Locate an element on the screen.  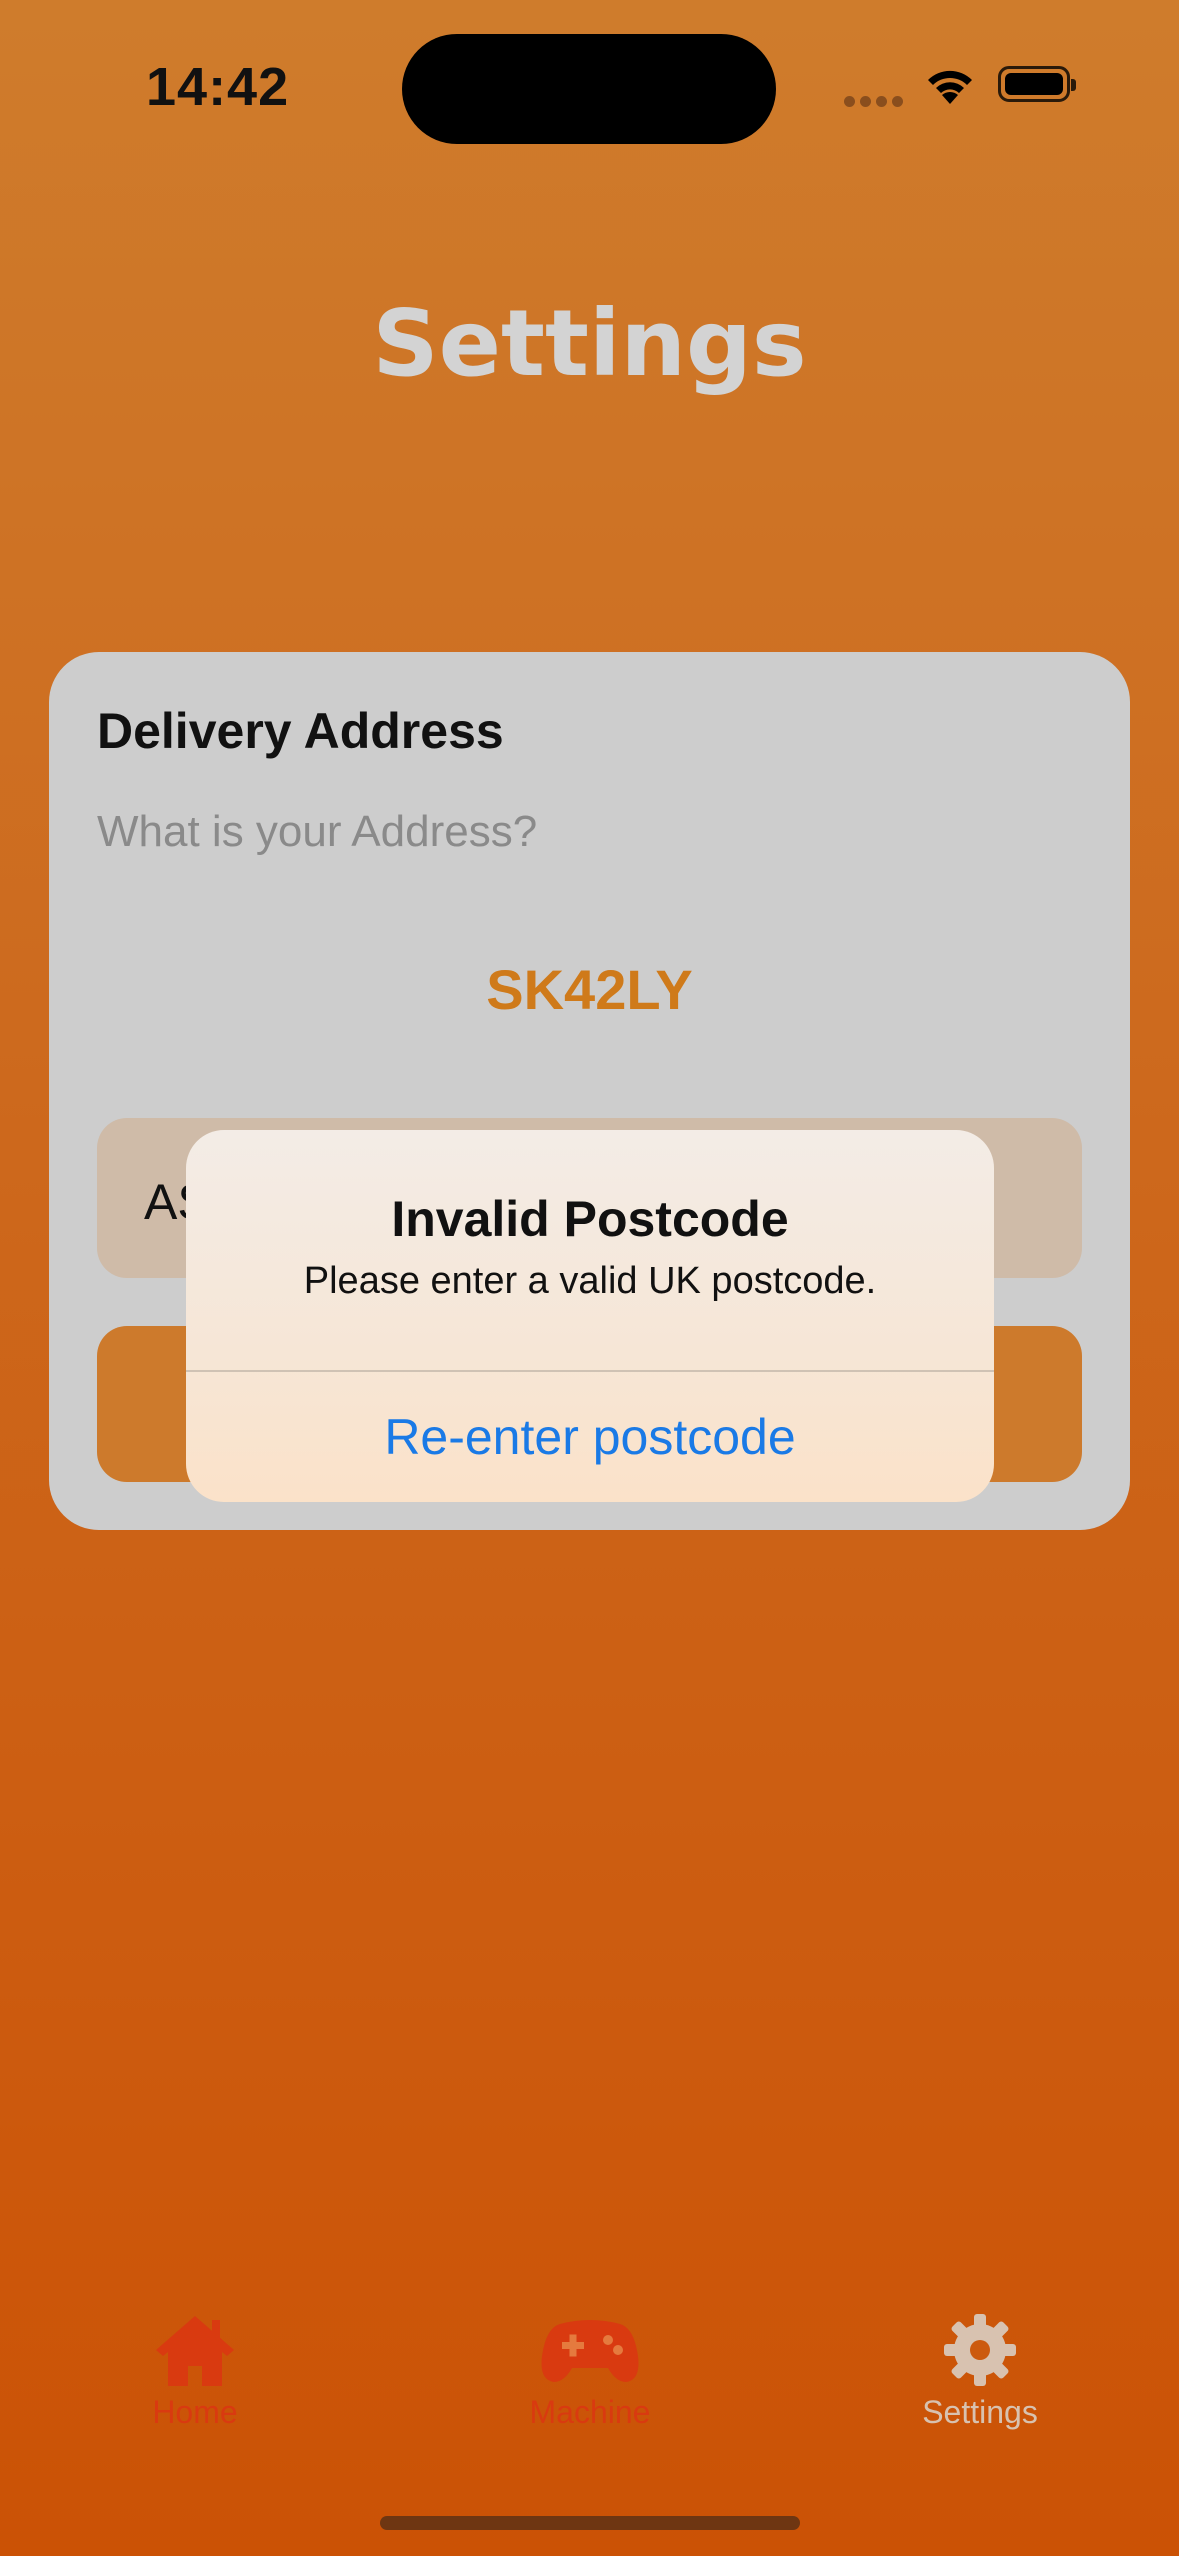
tab-machine: Machine is located at coordinates (590, 2370).